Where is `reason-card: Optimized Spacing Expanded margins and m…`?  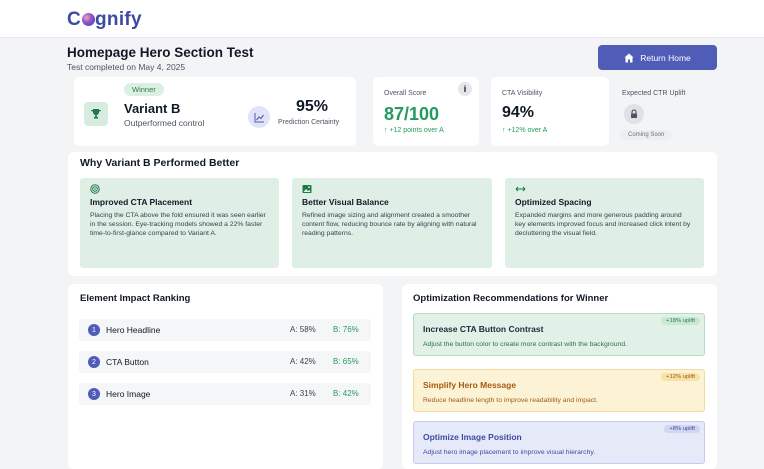 reason-card: Optimized Spacing Expanded margins and m… is located at coordinates (604, 223).